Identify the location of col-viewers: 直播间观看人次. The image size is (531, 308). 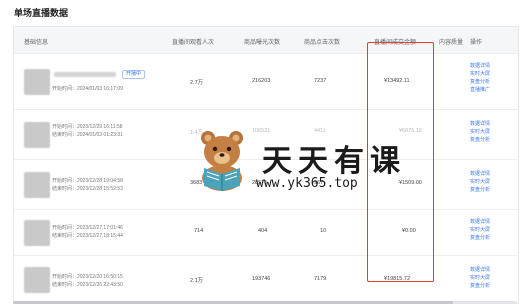
(193, 41).